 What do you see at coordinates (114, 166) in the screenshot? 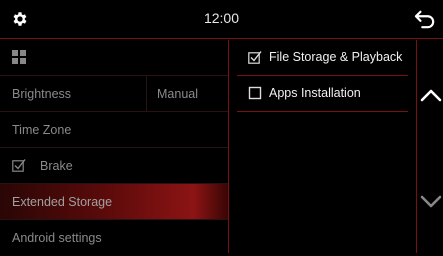
I see `menu-item-brake: Brake` at bounding box center [114, 166].